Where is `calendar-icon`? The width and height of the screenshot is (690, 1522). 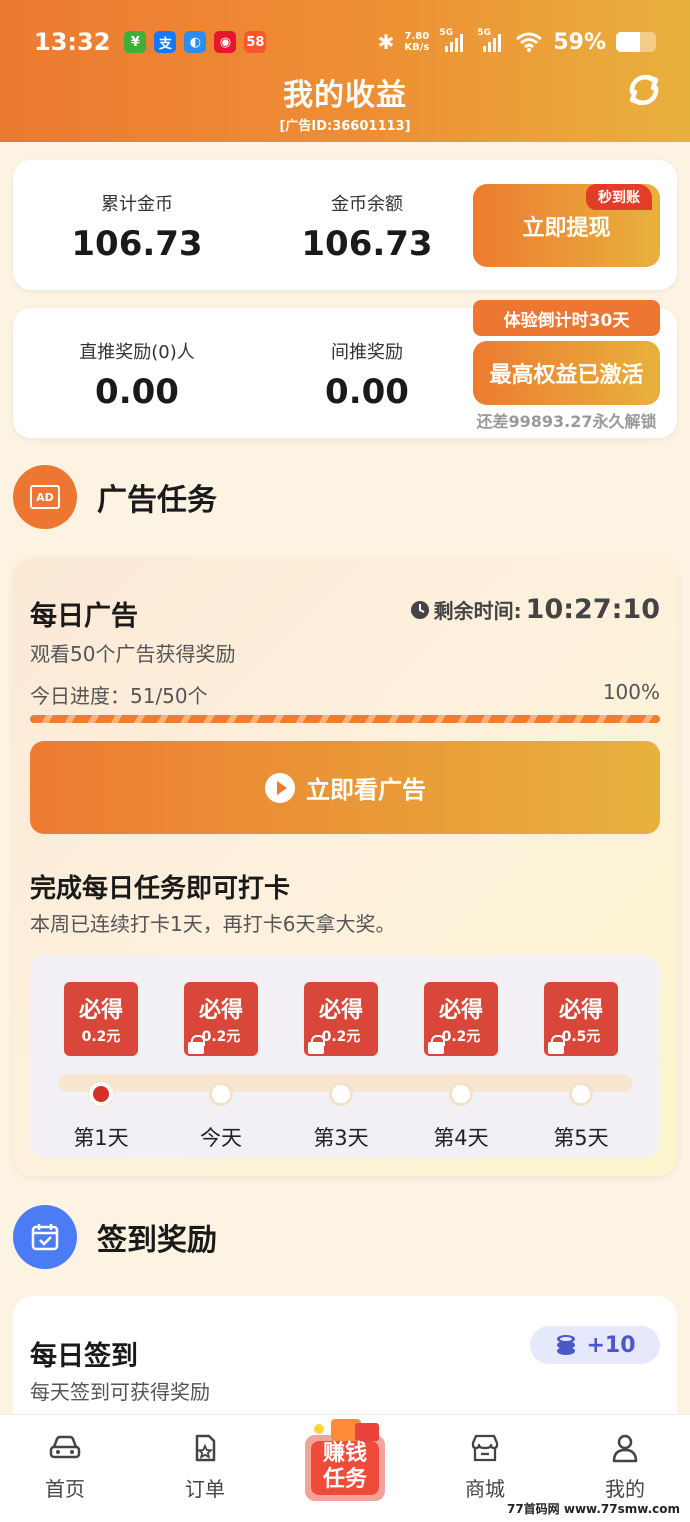 calendar-icon is located at coordinates (45, 1237).